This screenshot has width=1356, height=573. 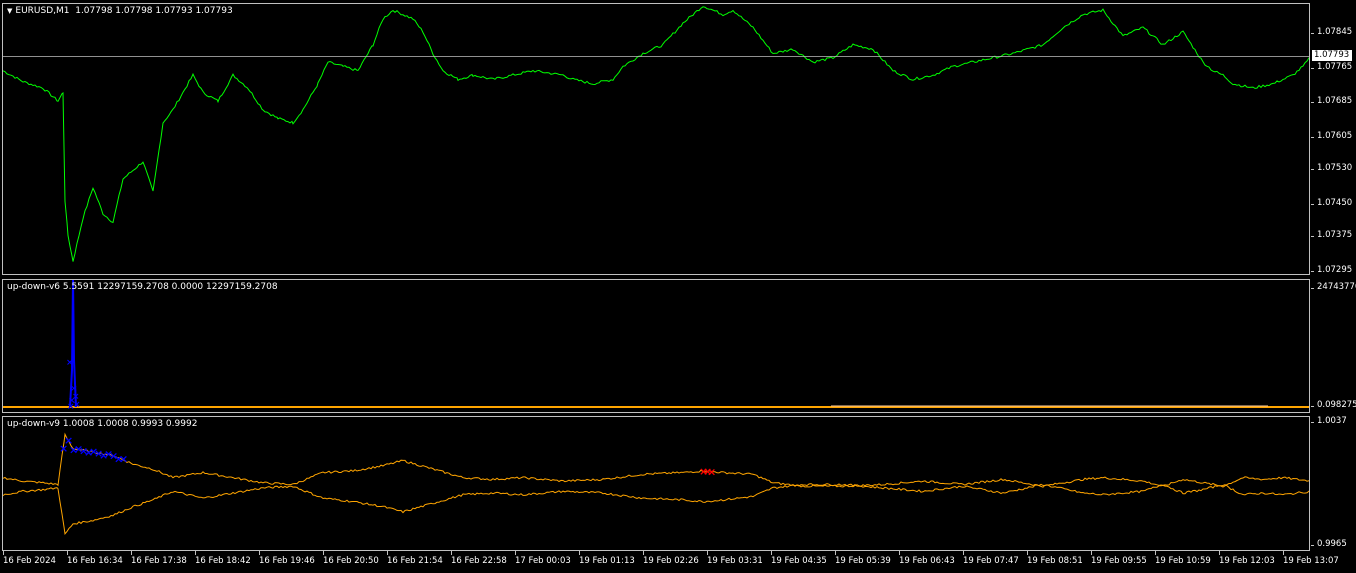 What do you see at coordinates (1333, 483) in the screenshot?
I see `v9-axis: 1.0037 0.9965` at bounding box center [1333, 483].